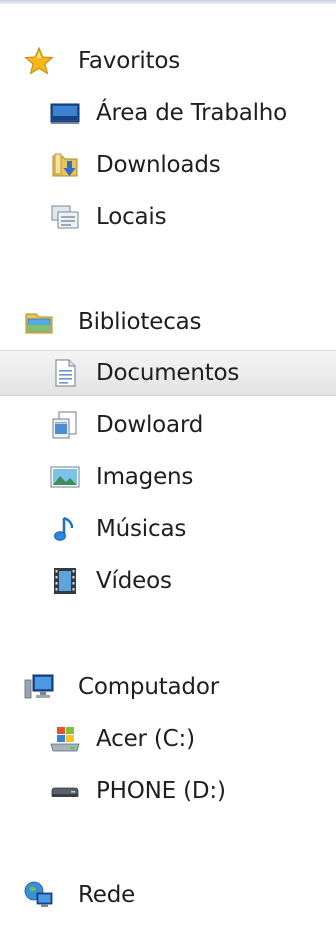 The width and height of the screenshot is (336, 927). I want to click on libraries-folder-icon, so click(39, 322).